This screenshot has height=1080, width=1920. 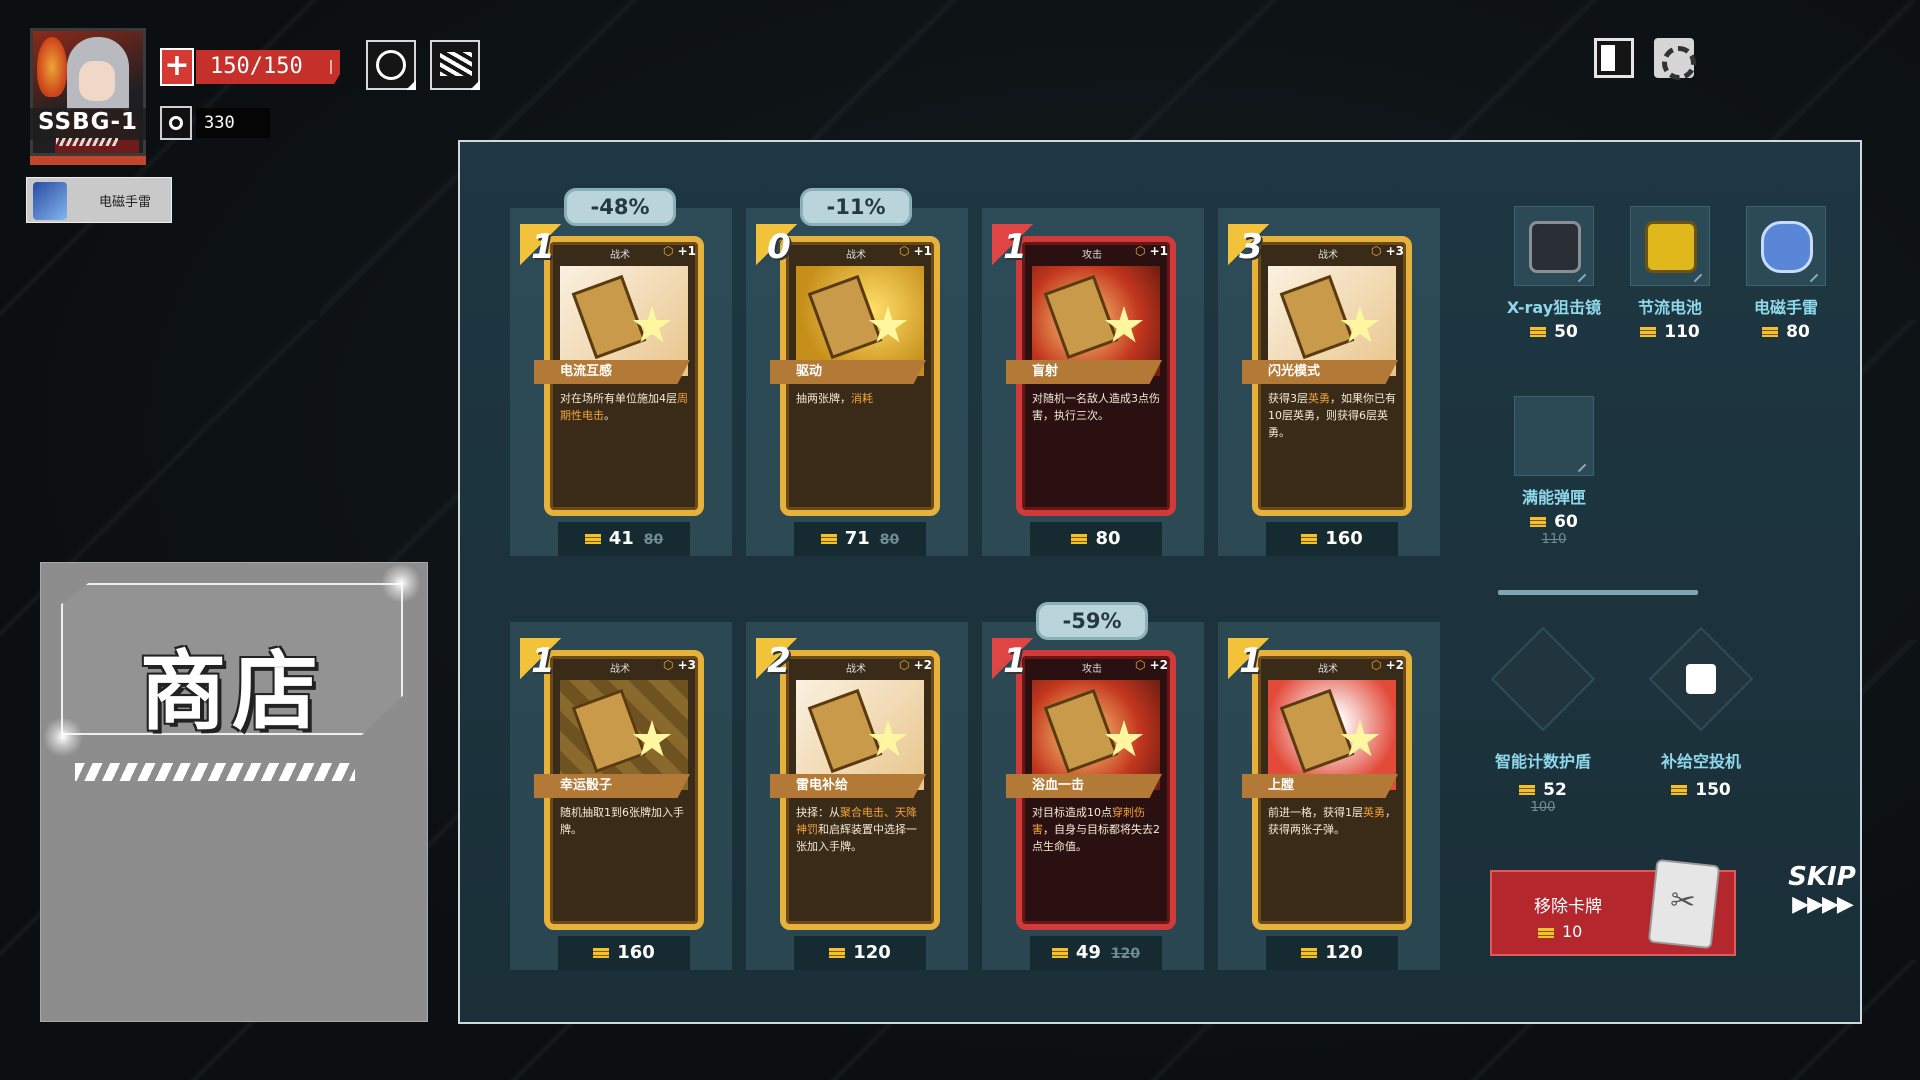 I want to click on shop-sign: 商店, so click(x=234, y=792).